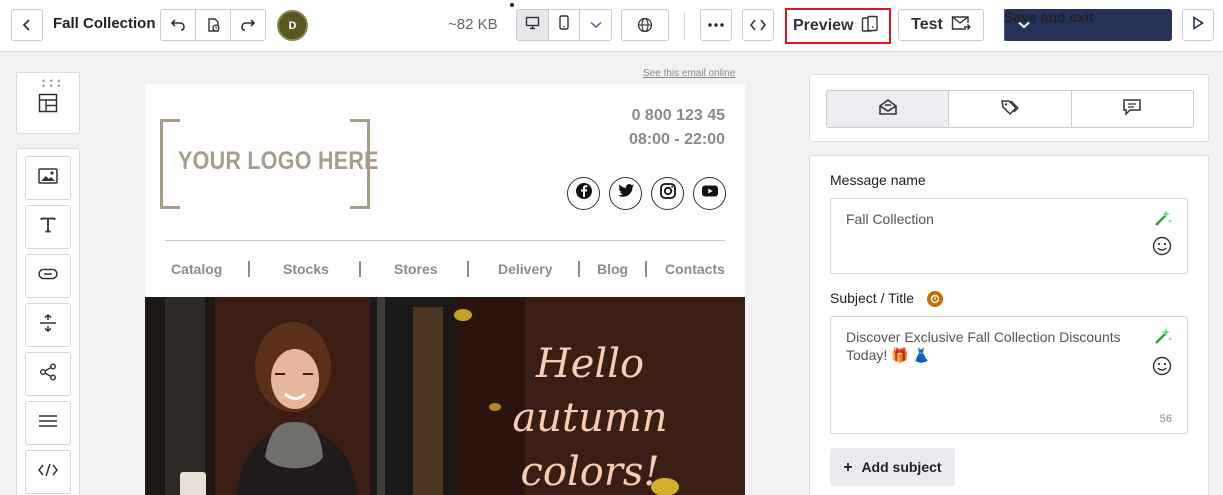  I want to click on preview-button: Preview, so click(838, 26).